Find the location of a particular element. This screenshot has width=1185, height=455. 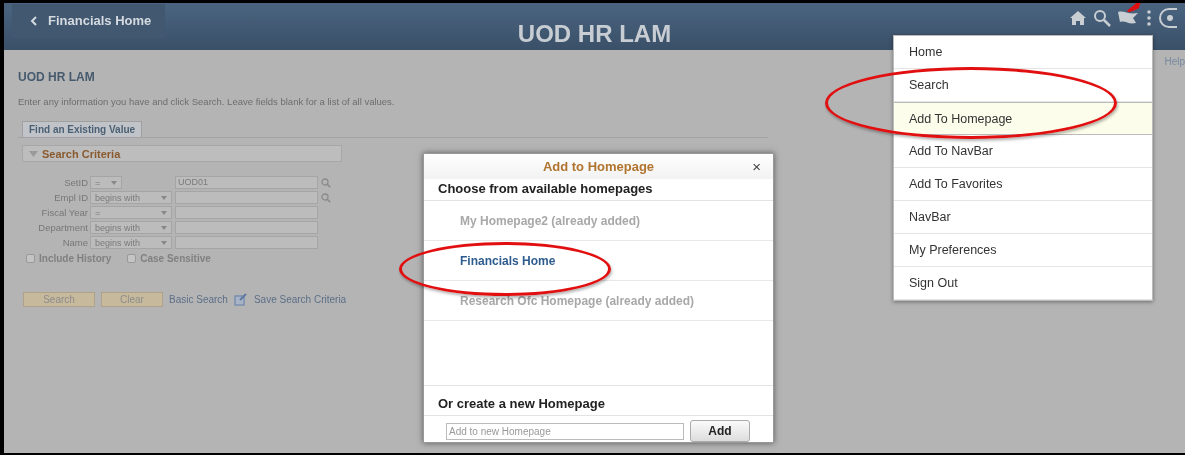

chevron-left-icon is located at coordinates (34, 20).